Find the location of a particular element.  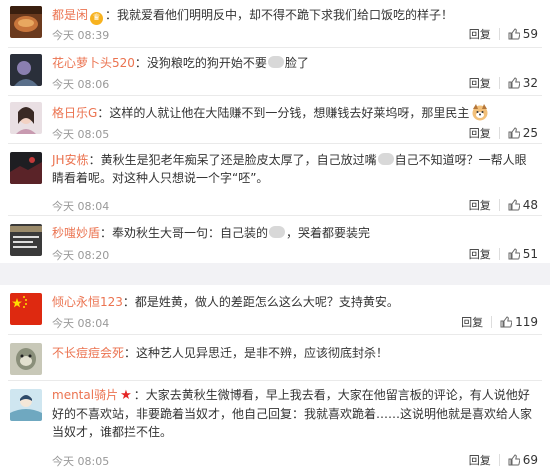

username-link: 都是闲 is located at coordinates (70, 15).